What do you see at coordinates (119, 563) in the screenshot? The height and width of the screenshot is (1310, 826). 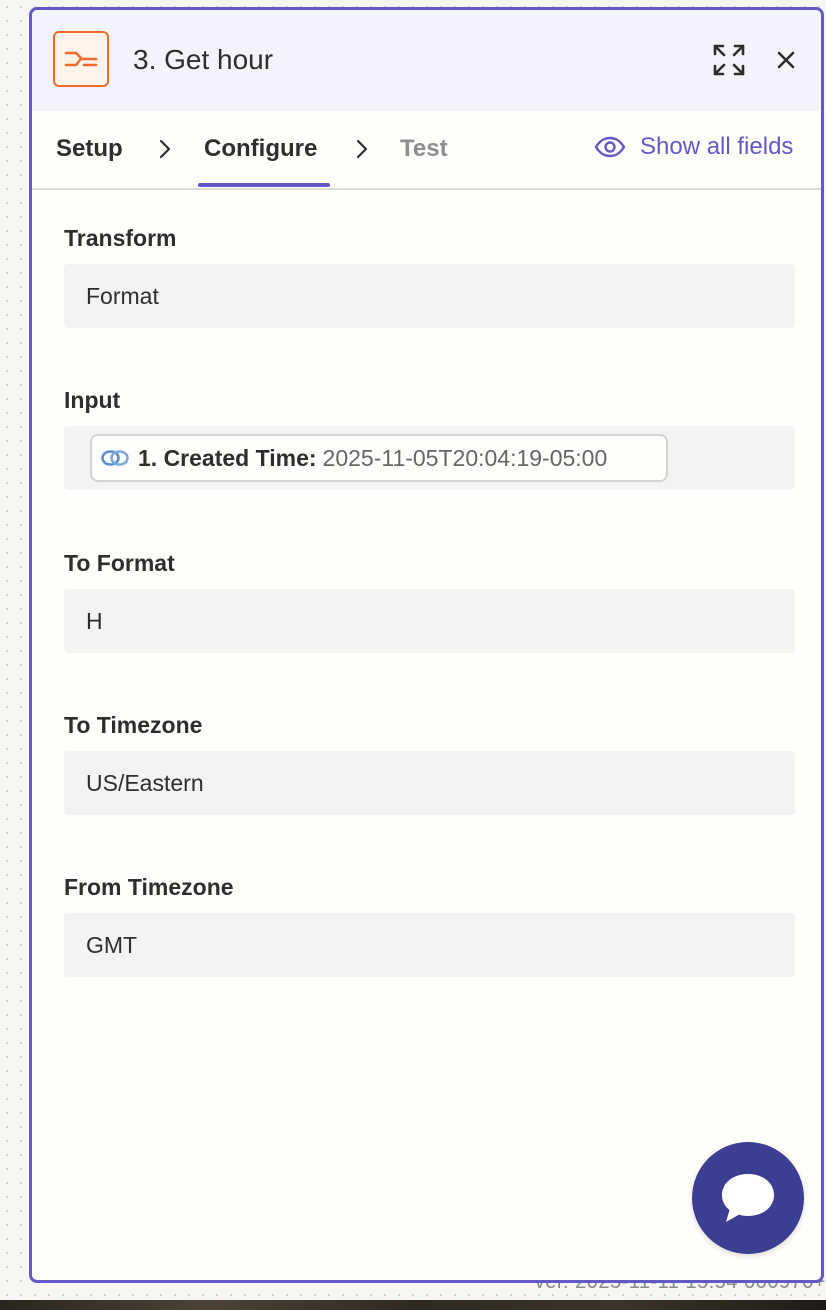 I see `to-format-label: To Format` at bounding box center [119, 563].